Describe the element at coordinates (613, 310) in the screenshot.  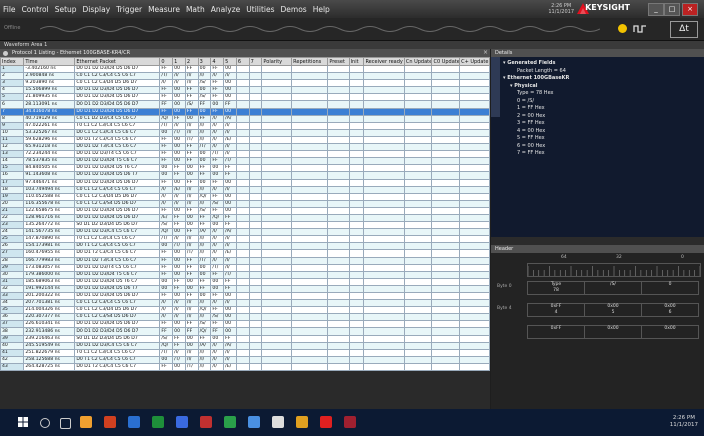
I see `header-field: 0x00 5` at that location.